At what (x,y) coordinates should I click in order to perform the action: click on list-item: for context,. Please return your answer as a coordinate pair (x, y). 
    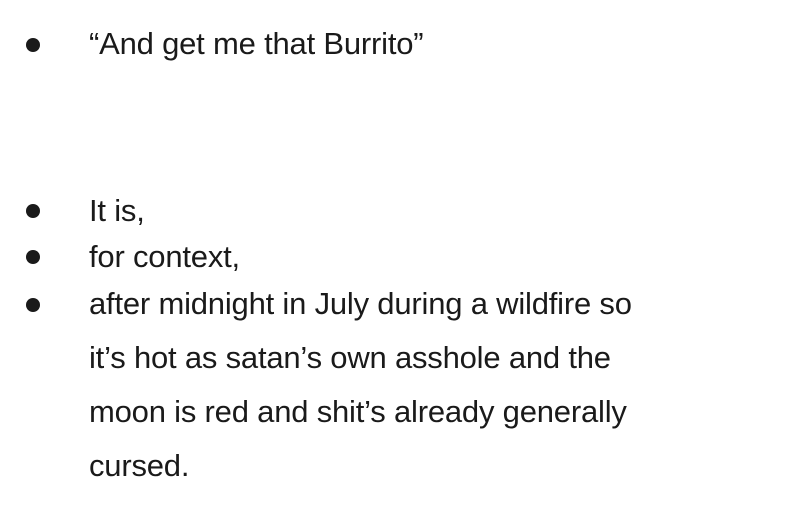
    Looking at the image, I should click on (400, 257).